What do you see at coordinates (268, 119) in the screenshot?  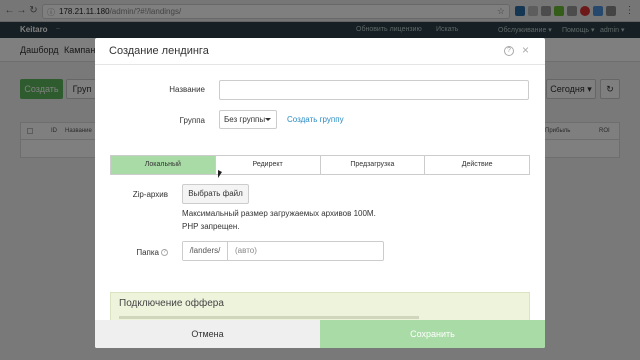 I see `caret-down-icon` at bounding box center [268, 119].